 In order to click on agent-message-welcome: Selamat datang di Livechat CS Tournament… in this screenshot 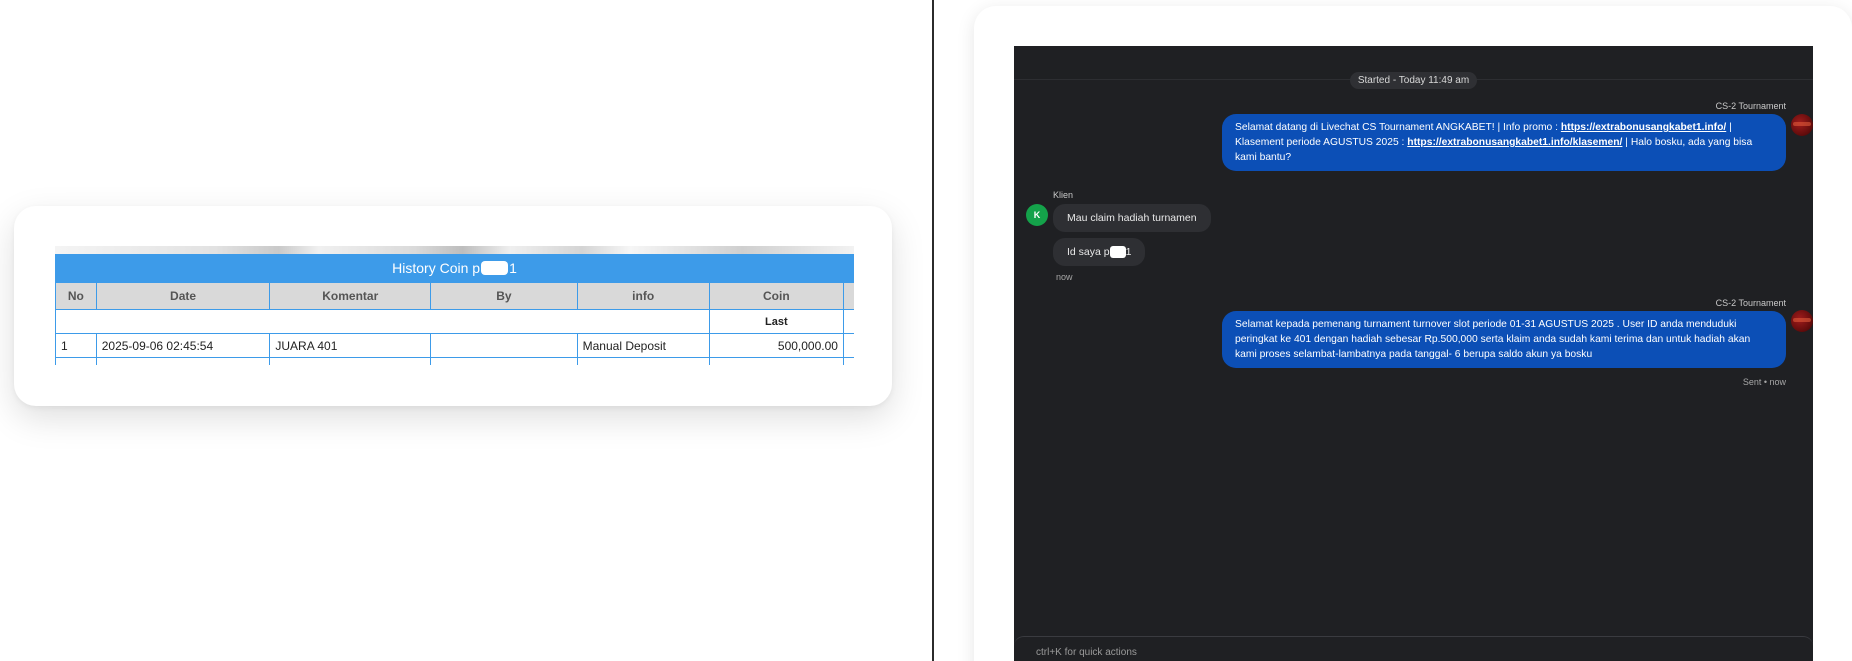, I will do `click(1504, 142)`.